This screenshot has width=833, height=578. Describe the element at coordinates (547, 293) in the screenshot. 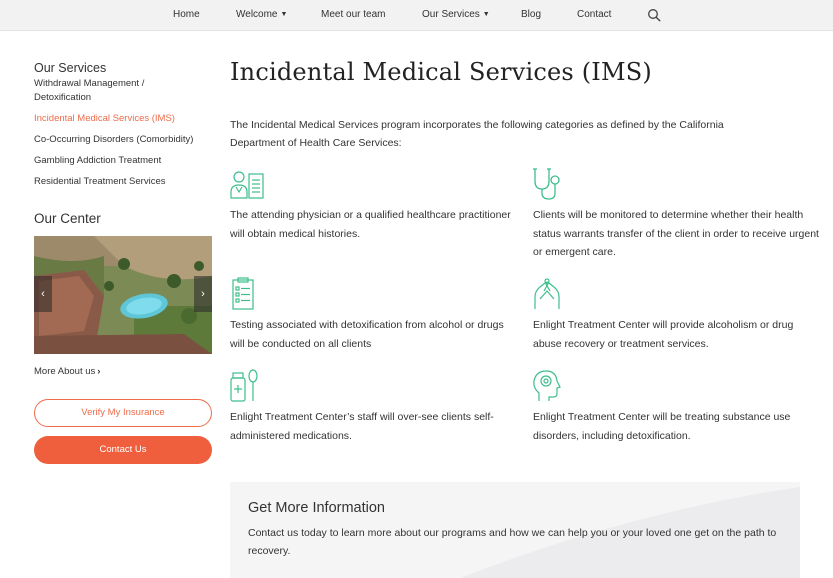

I see `caring-hands-icon` at that location.